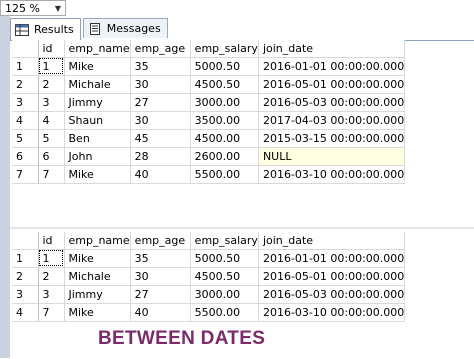  What do you see at coordinates (332, 120) in the screenshot?
I see `grid-cell: 2017-04-03 00:00:00.000` at bounding box center [332, 120].